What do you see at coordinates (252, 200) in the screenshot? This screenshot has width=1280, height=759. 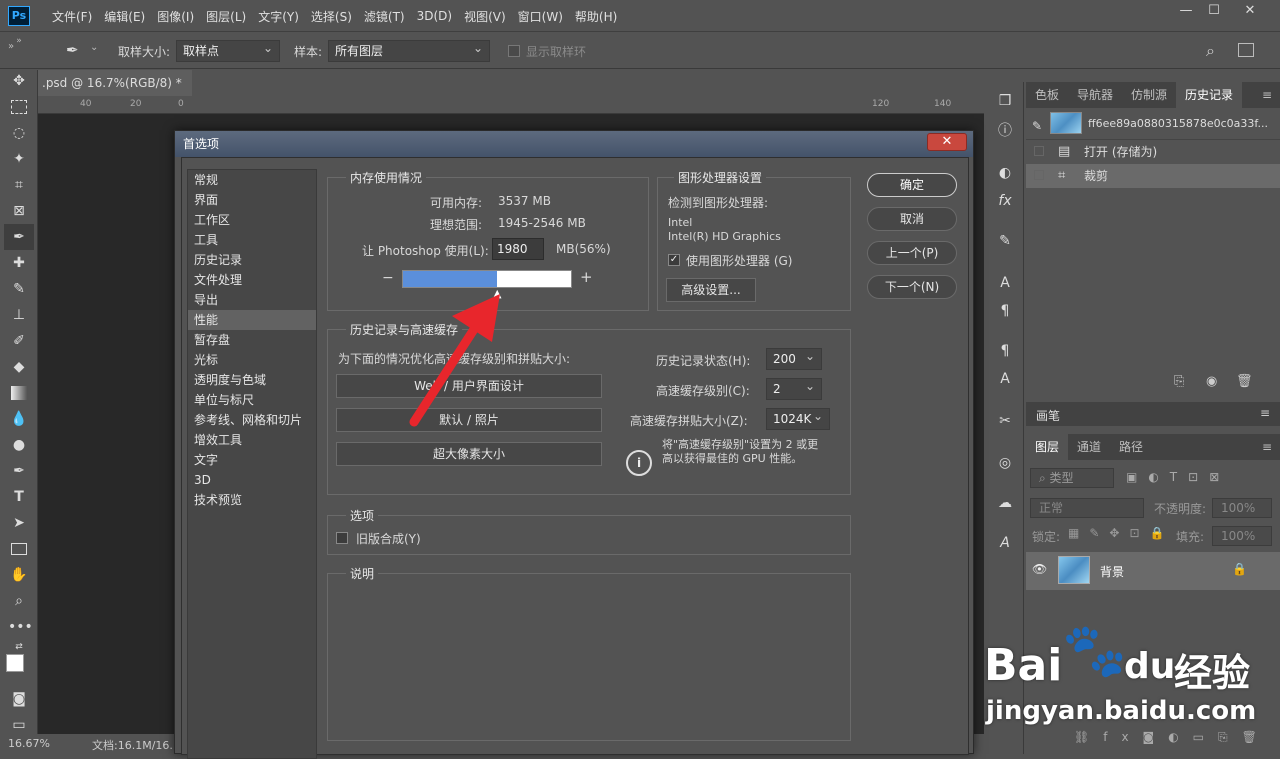 I see `category-item: 界面` at bounding box center [252, 200].